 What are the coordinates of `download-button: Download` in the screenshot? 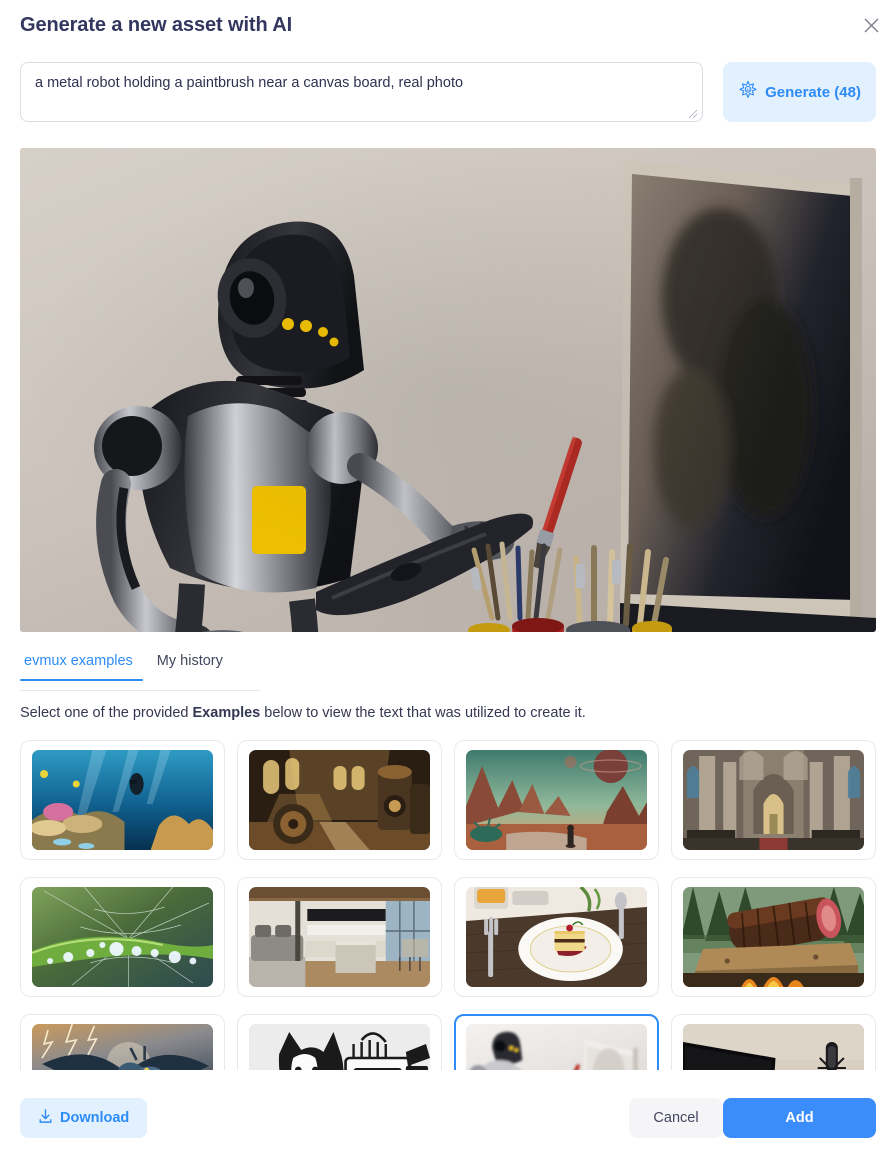 It's located at (84, 1118).